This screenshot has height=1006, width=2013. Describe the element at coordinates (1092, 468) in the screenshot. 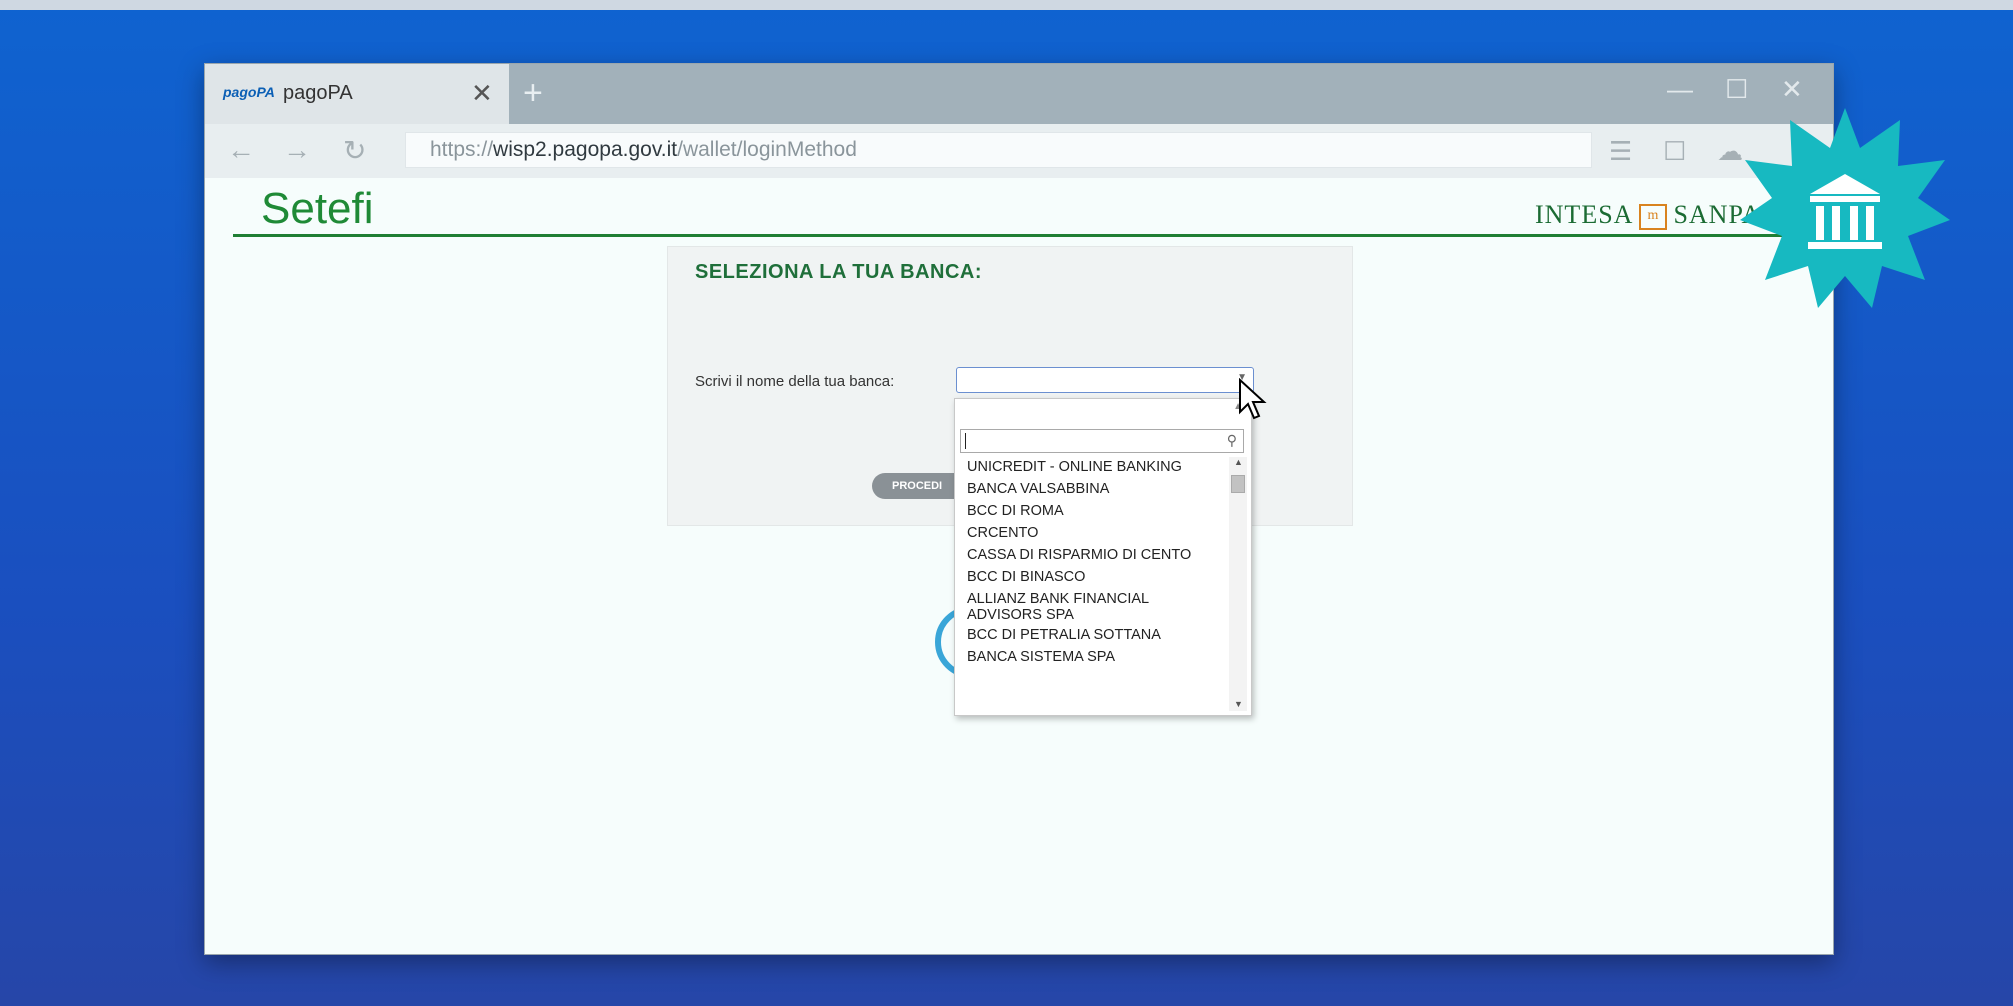

I see `bank-option: UNICREDIT - ONLINE BANKING` at that location.